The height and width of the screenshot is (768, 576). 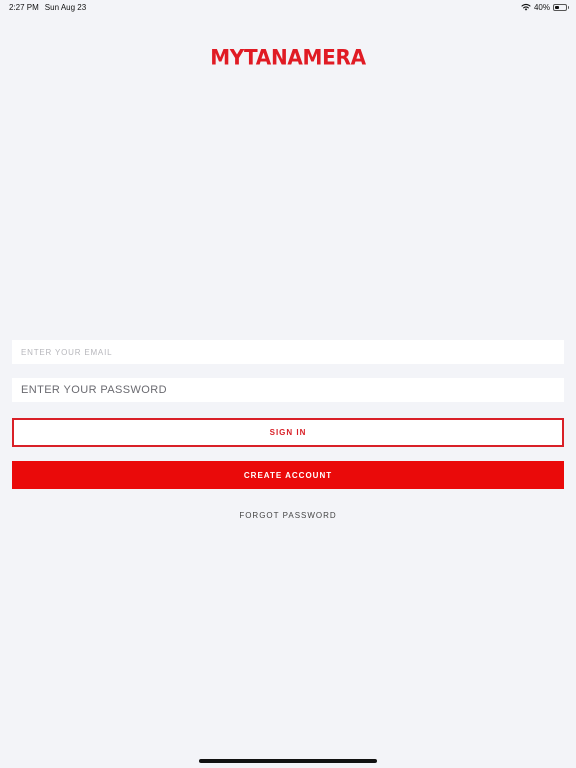 I want to click on status-left: 2:27 PM Sun Aug 23, so click(x=47, y=7).